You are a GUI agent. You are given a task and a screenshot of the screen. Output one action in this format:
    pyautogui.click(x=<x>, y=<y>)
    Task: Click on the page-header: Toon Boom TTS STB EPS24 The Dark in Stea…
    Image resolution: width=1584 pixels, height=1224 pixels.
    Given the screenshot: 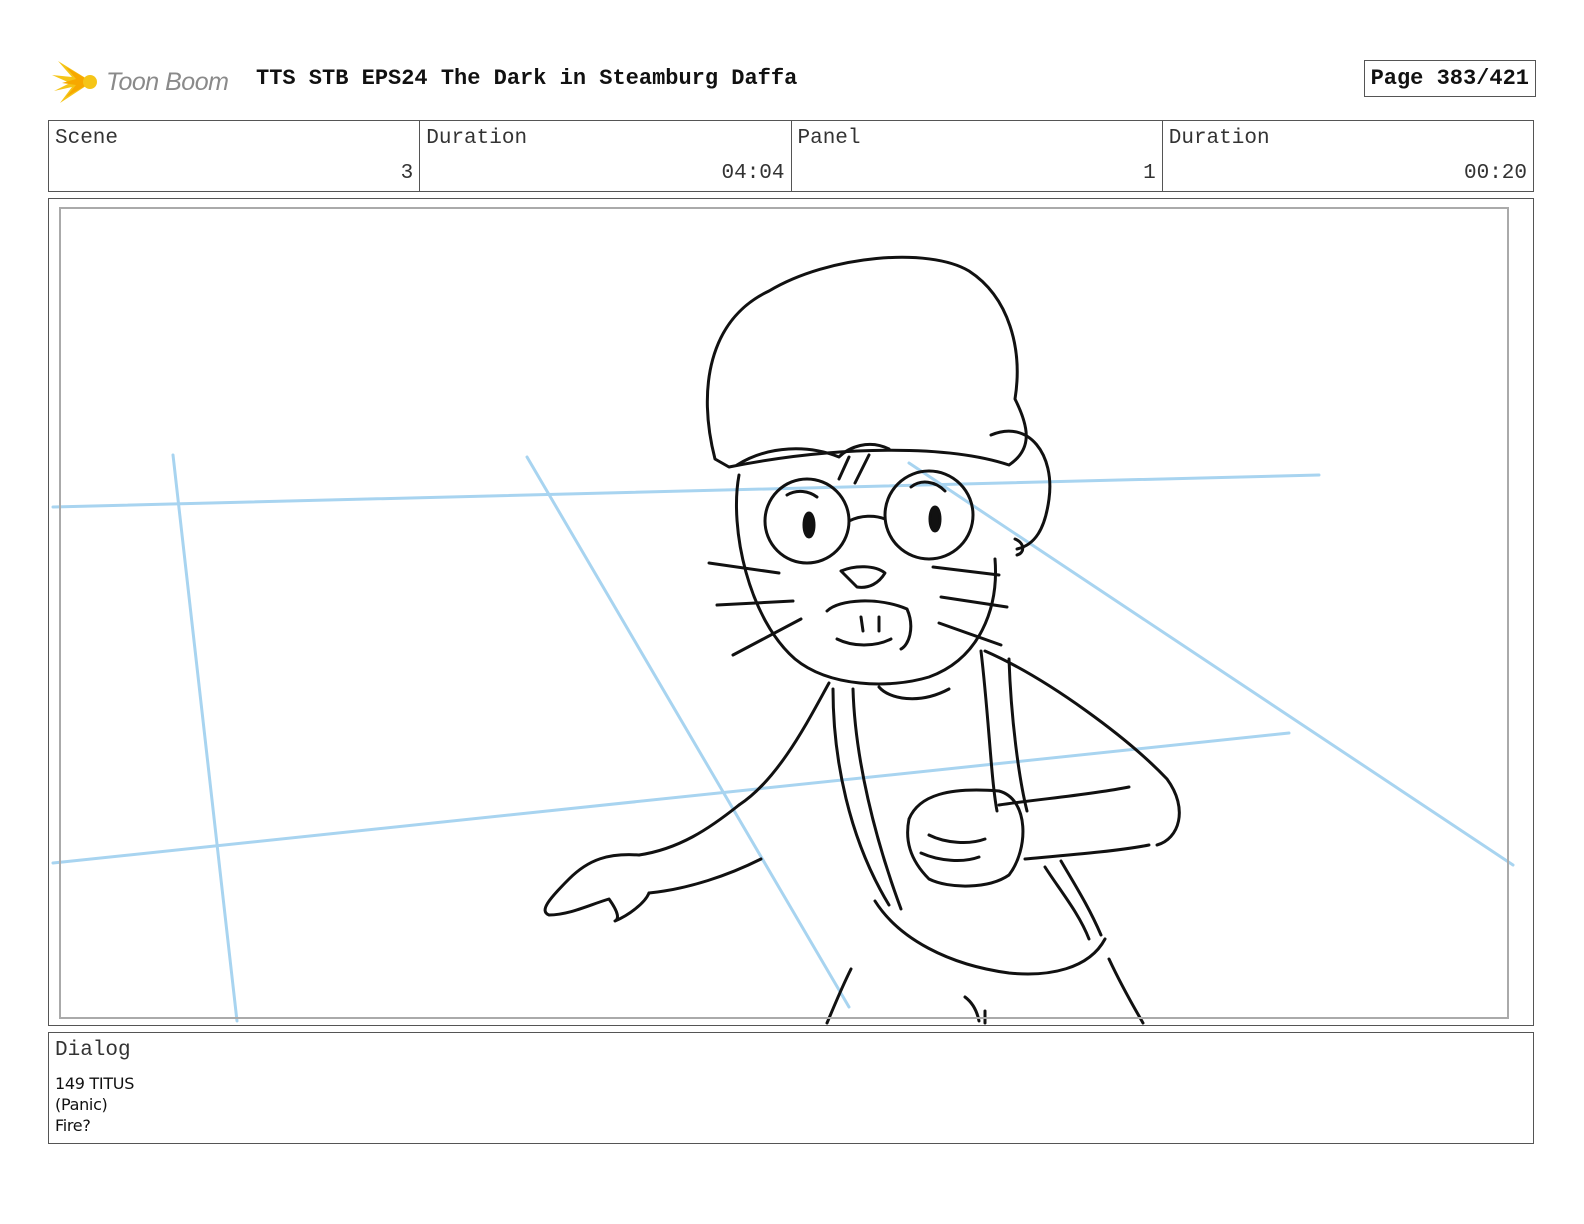 What is the action you would take?
    pyautogui.click(x=794, y=82)
    